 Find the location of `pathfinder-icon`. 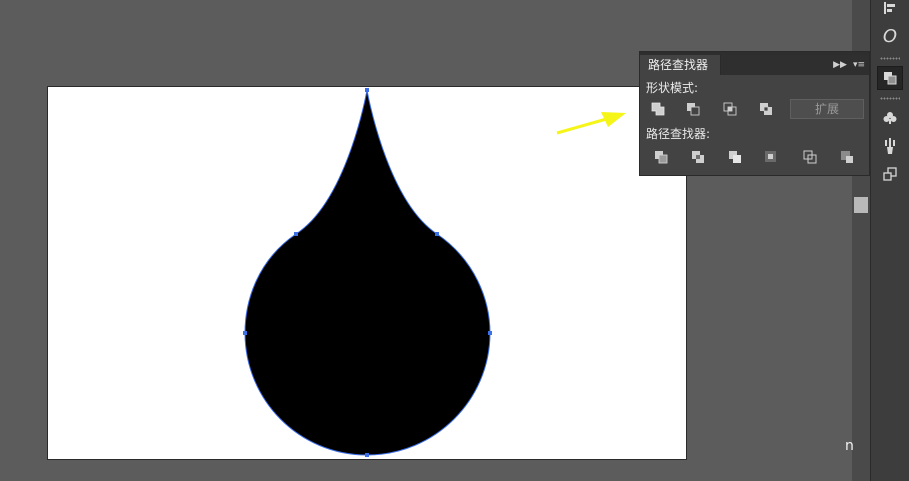

pathfinder-icon is located at coordinates (890, 78).